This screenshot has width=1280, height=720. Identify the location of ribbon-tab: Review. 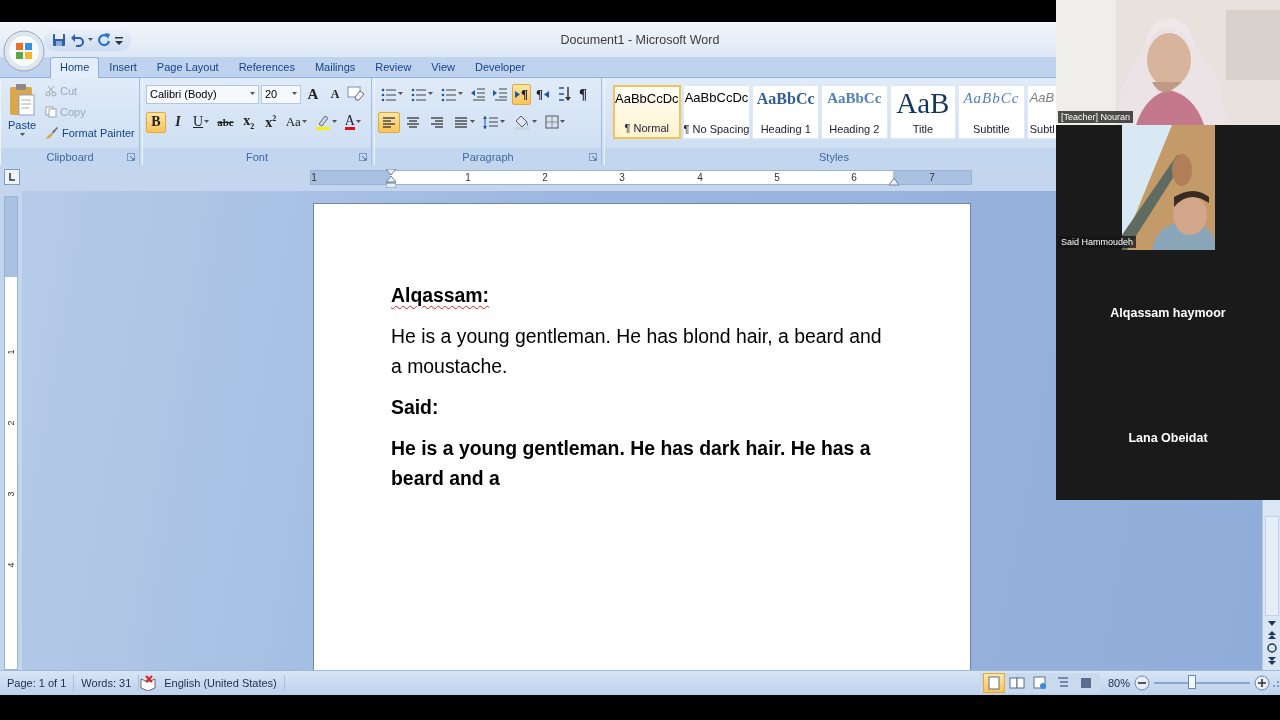
(393, 67).